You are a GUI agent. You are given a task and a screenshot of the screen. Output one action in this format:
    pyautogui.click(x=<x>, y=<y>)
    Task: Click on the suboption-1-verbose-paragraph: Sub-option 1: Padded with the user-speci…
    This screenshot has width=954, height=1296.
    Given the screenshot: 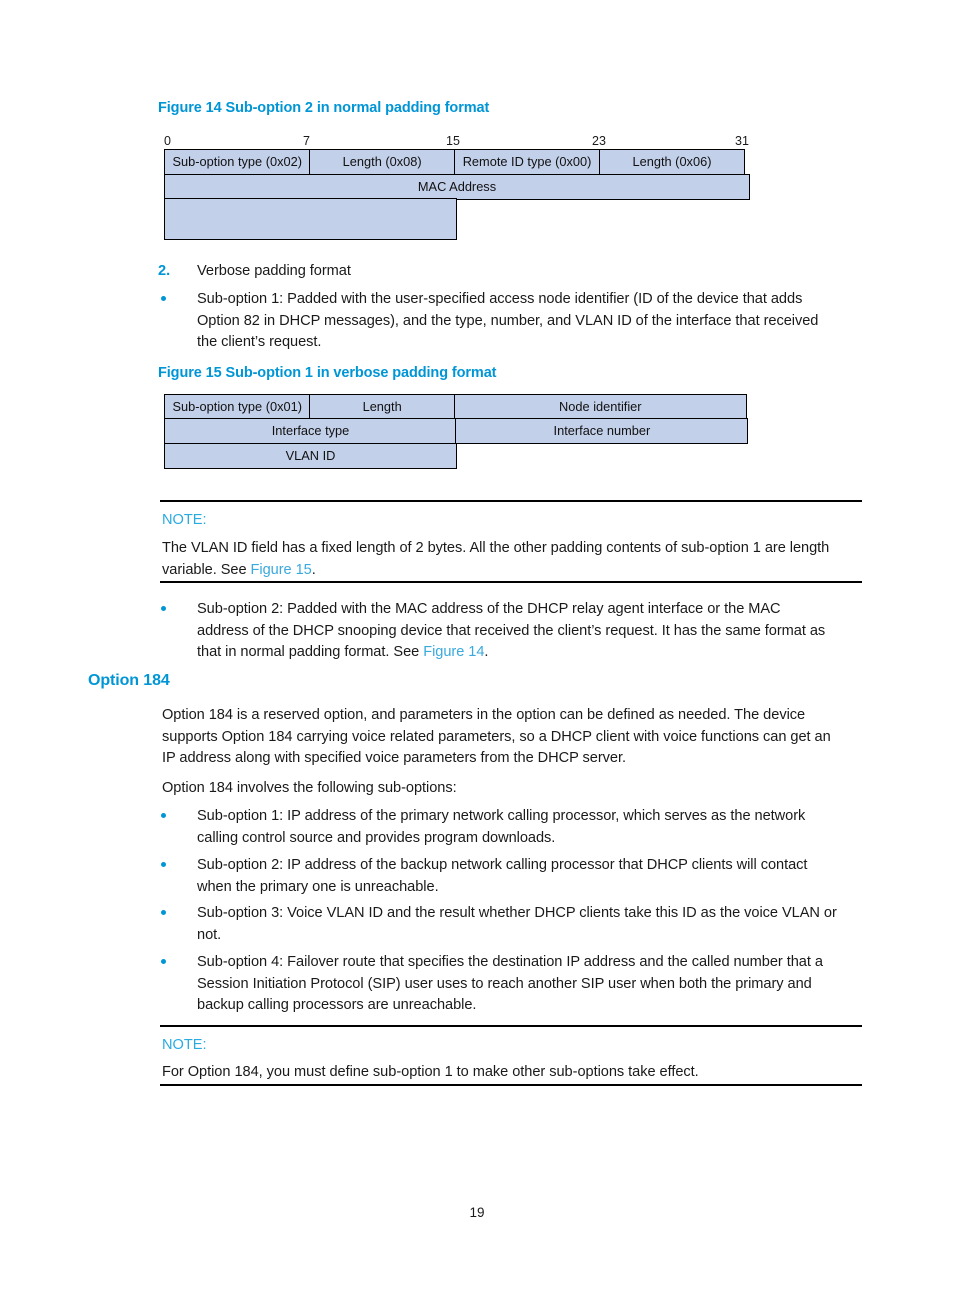 What is the action you would take?
    pyautogui.click(x=537, y=321)
    